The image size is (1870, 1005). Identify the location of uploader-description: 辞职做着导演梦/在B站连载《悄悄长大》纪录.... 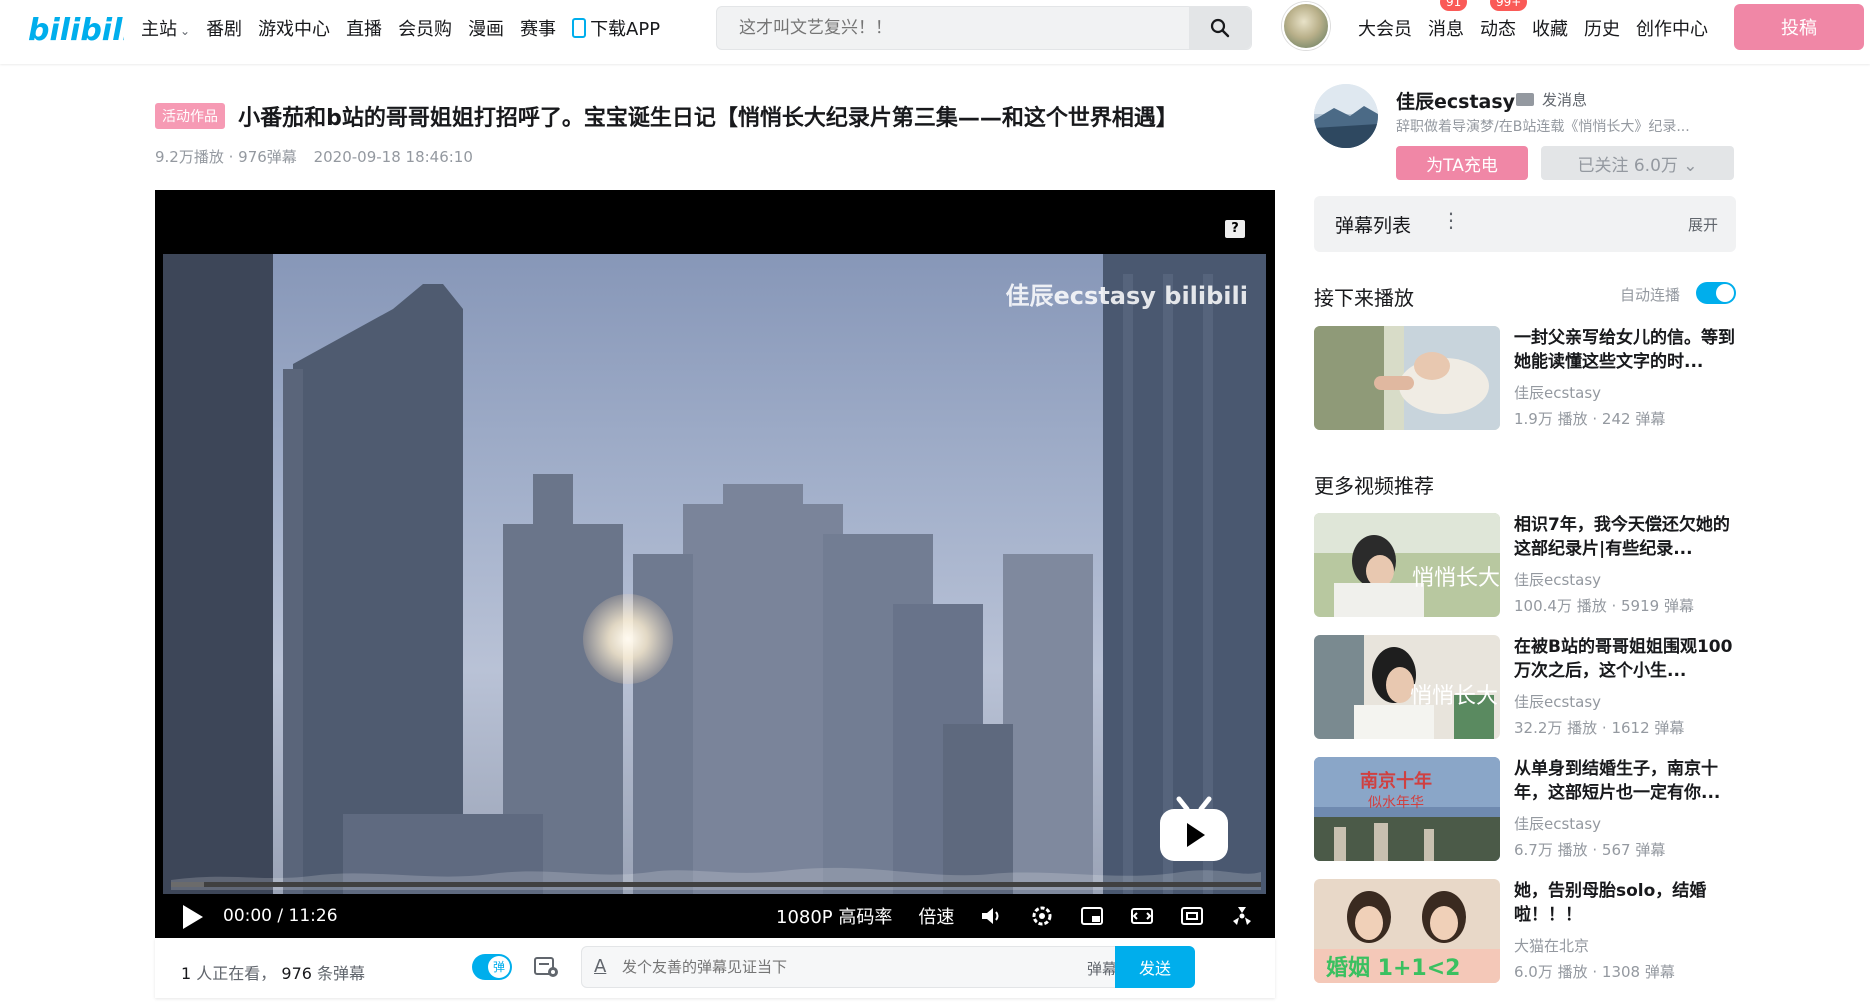
(1543, 127).